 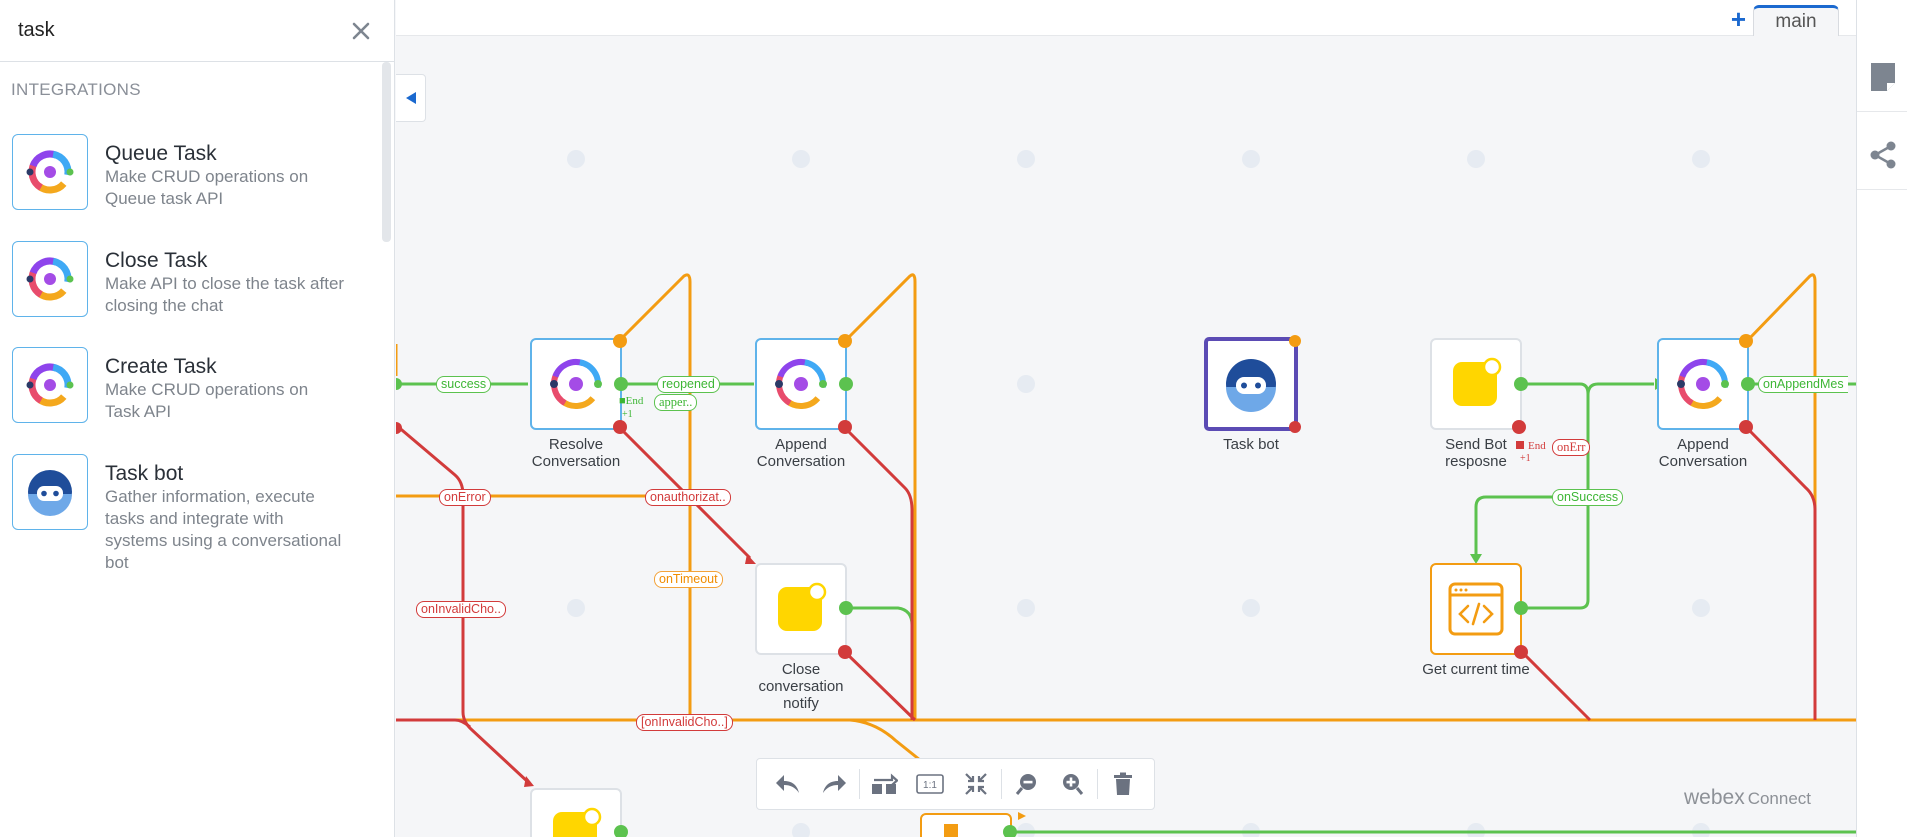 I want to click on fit-button, so click(x=976, y=784).